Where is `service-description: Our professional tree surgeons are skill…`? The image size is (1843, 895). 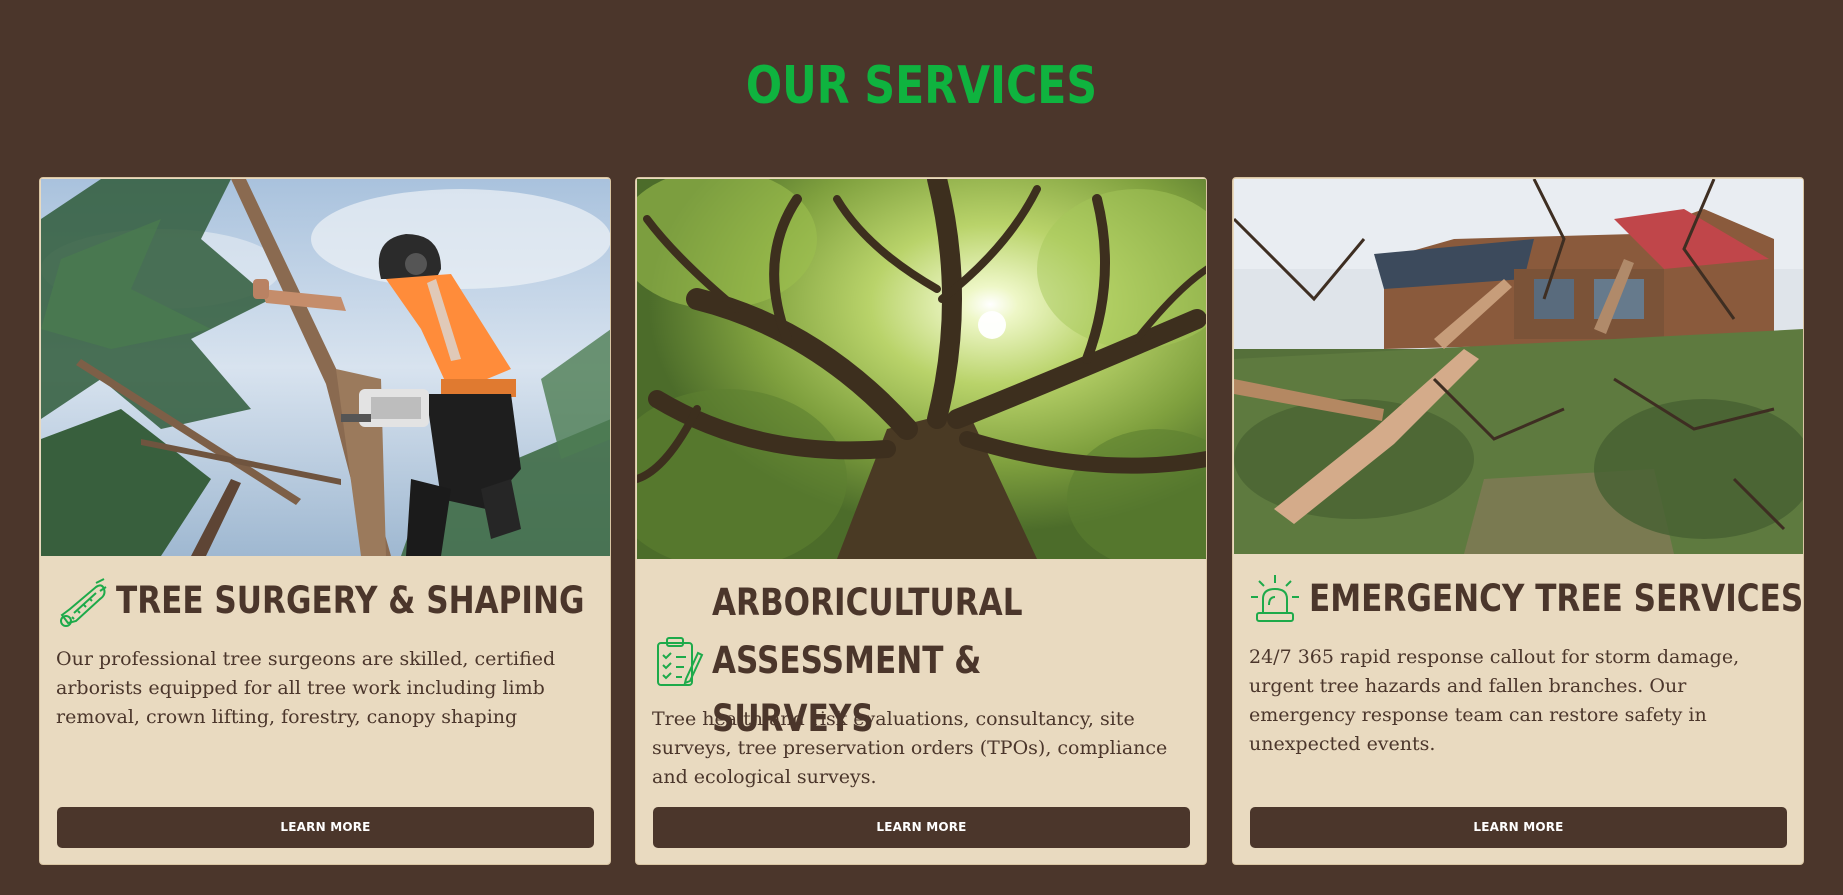 service-description: Our professional tree surgeons are skill… is located at coordinates (306, 688).